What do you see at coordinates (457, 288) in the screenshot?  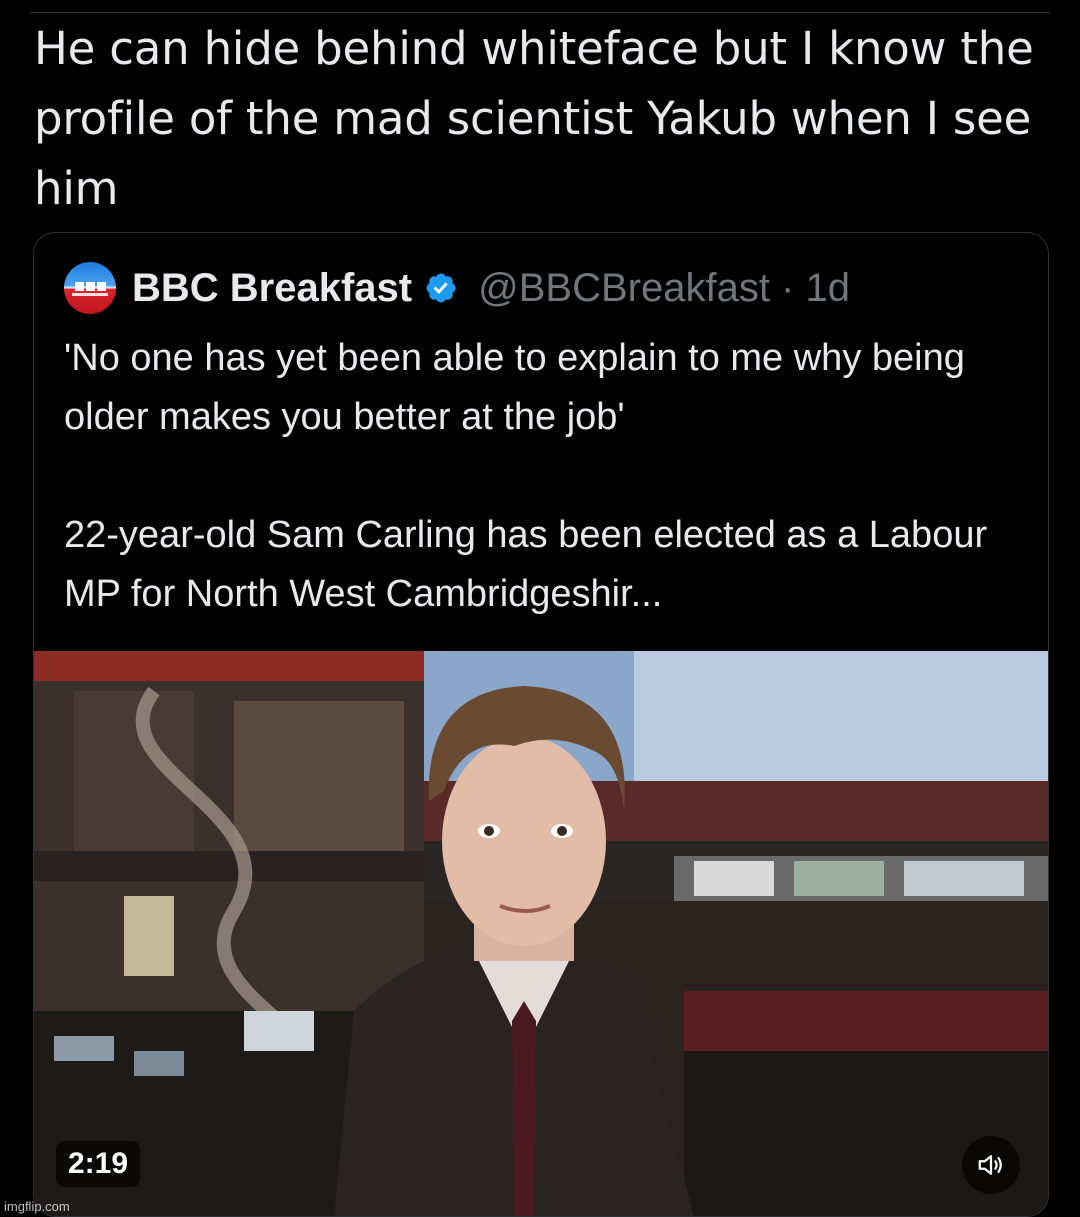 I see `quoted-post-header: BBC Breakfast @BBCBreakfast · 1d` at bounding box center [457, 288].